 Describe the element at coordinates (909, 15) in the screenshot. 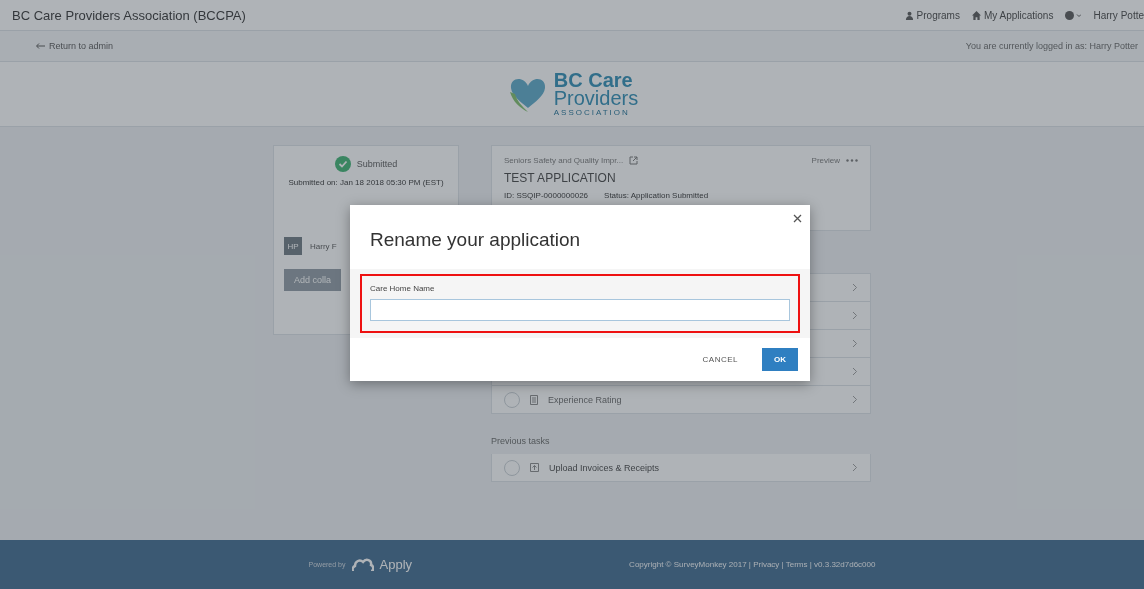

I see `person-icon` at that location.